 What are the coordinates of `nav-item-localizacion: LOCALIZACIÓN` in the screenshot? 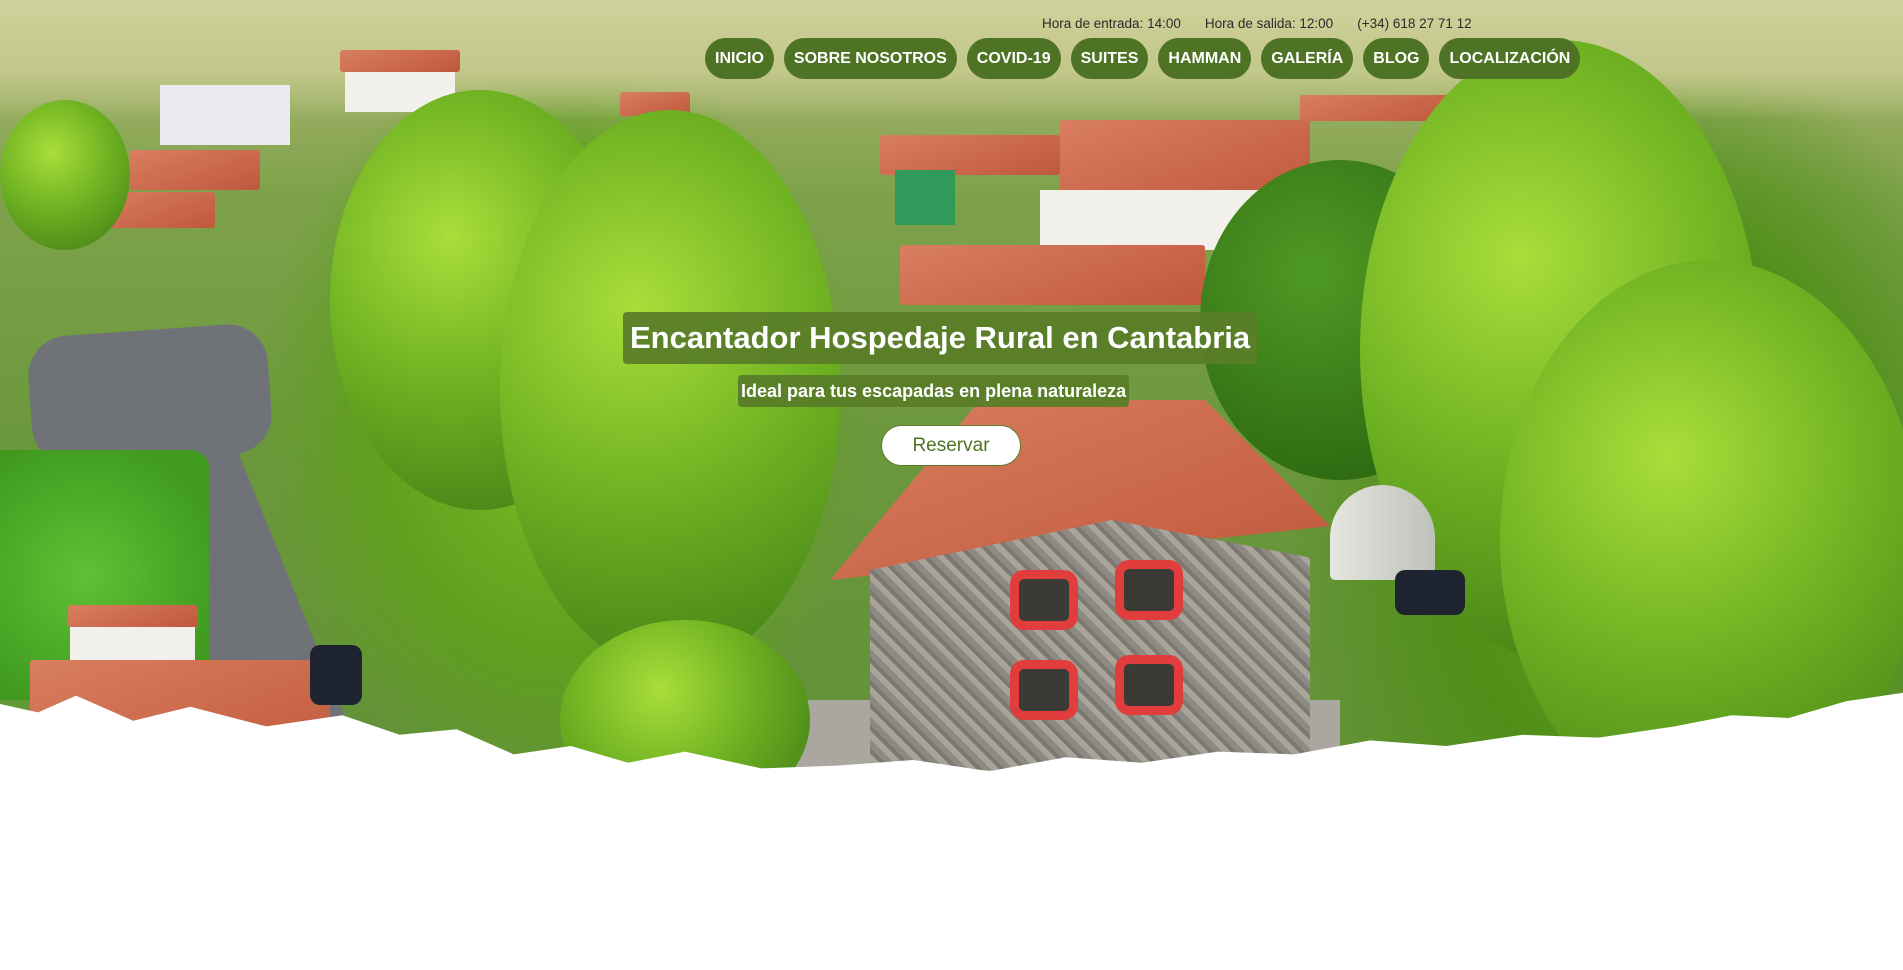 It's located at (1510, 58).